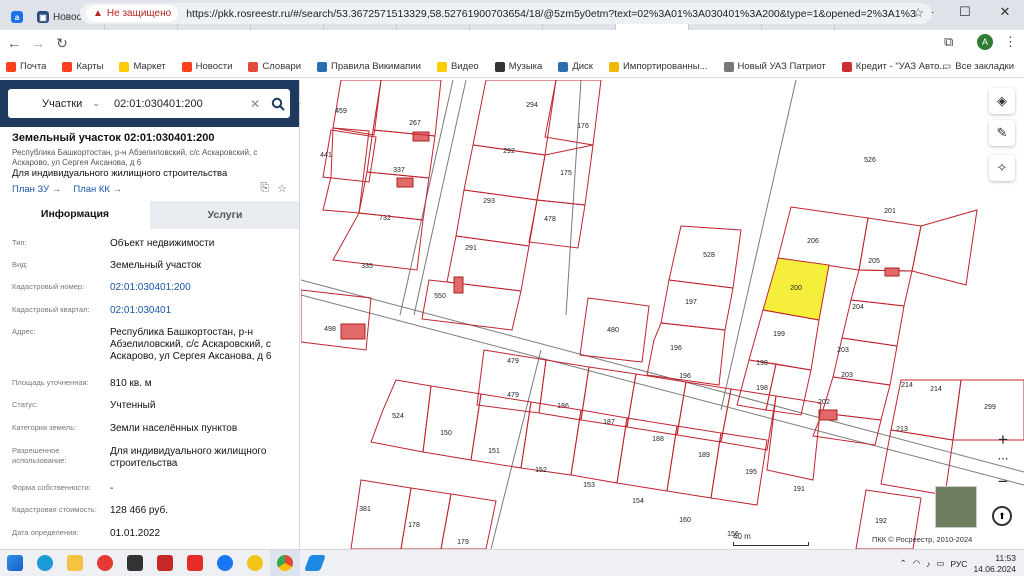 This screenshot has height=576, width=1024. What do you see at coordinates (97, 189) in the screenshot?
I see `plan-kk-link: План КК →` at bounding box center [97, 189].